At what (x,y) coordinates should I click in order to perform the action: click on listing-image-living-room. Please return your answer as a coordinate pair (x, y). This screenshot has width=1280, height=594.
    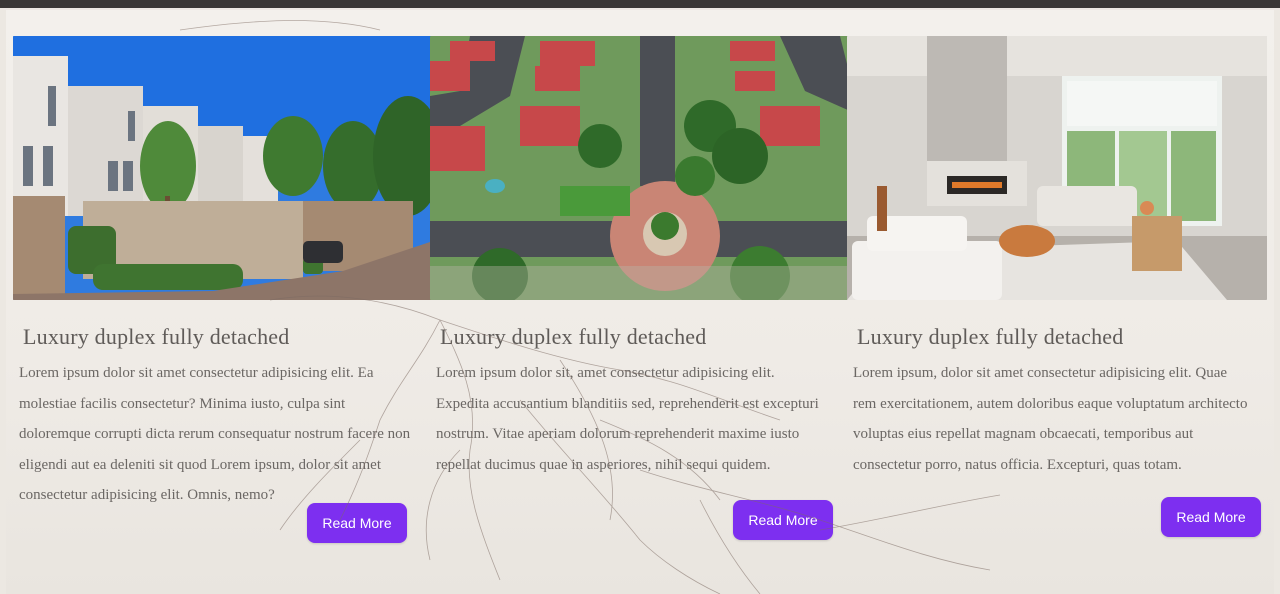
    Looking at the image, I should click on (1057, 168).